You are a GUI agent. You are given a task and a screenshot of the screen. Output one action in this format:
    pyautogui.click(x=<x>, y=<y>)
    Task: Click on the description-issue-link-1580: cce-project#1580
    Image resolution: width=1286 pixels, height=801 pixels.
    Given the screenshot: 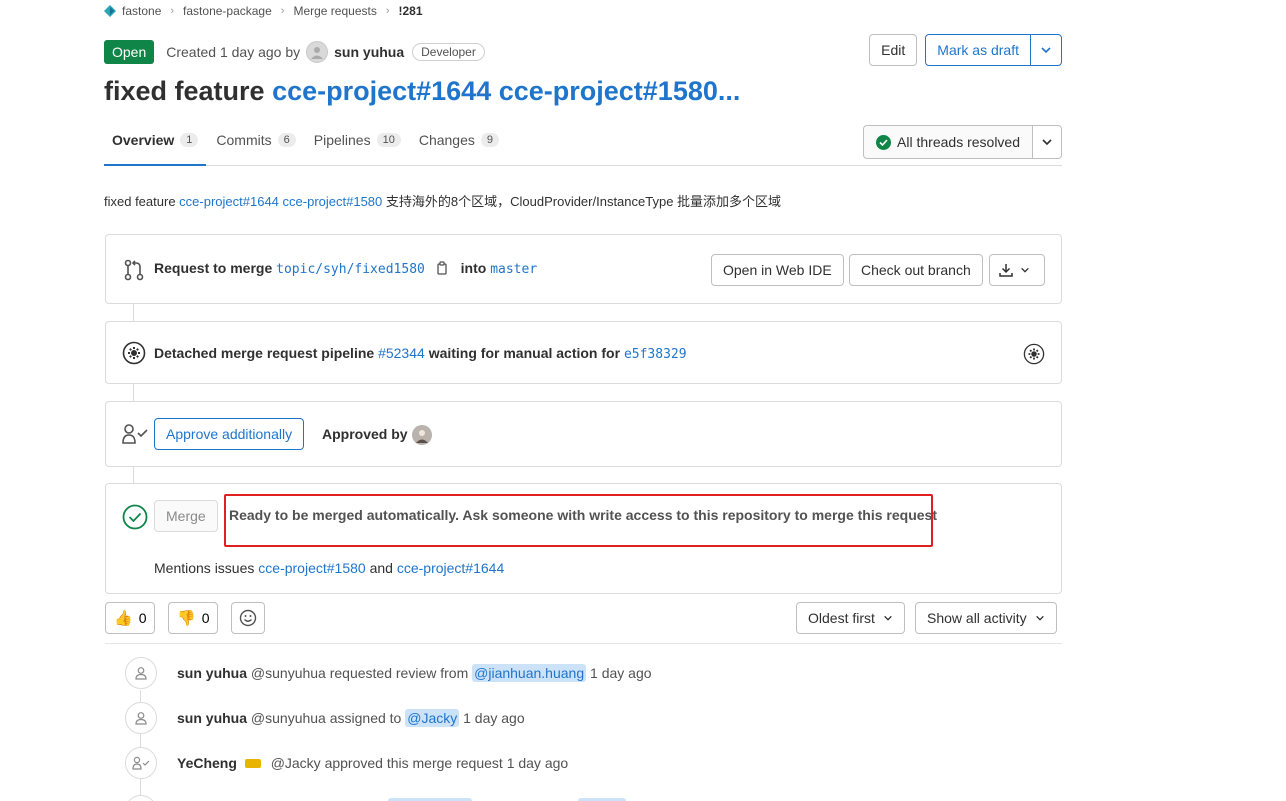 What is the action you would take?
    pyautogui.click(x=333, y=201)
    